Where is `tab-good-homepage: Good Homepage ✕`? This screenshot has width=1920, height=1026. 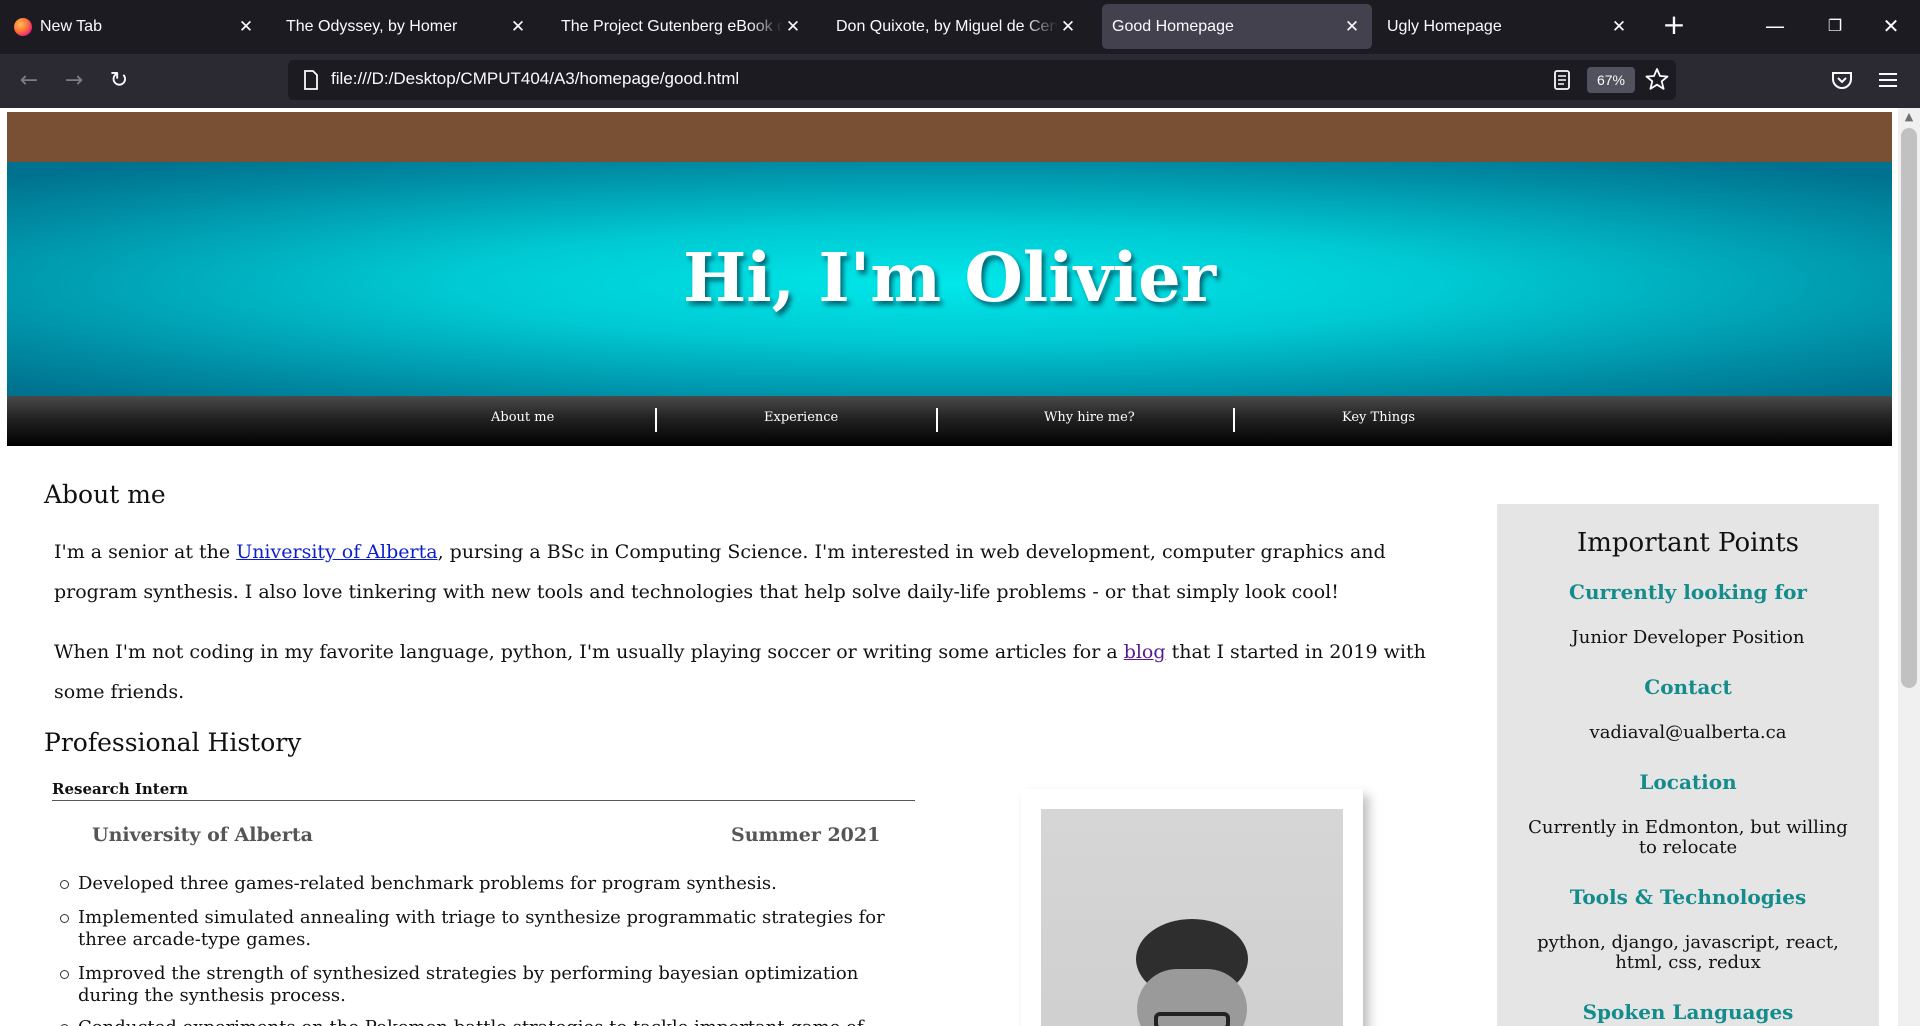
tab-good-homepage: Good Homepage ✕ is located at coordinates (1237, 26).